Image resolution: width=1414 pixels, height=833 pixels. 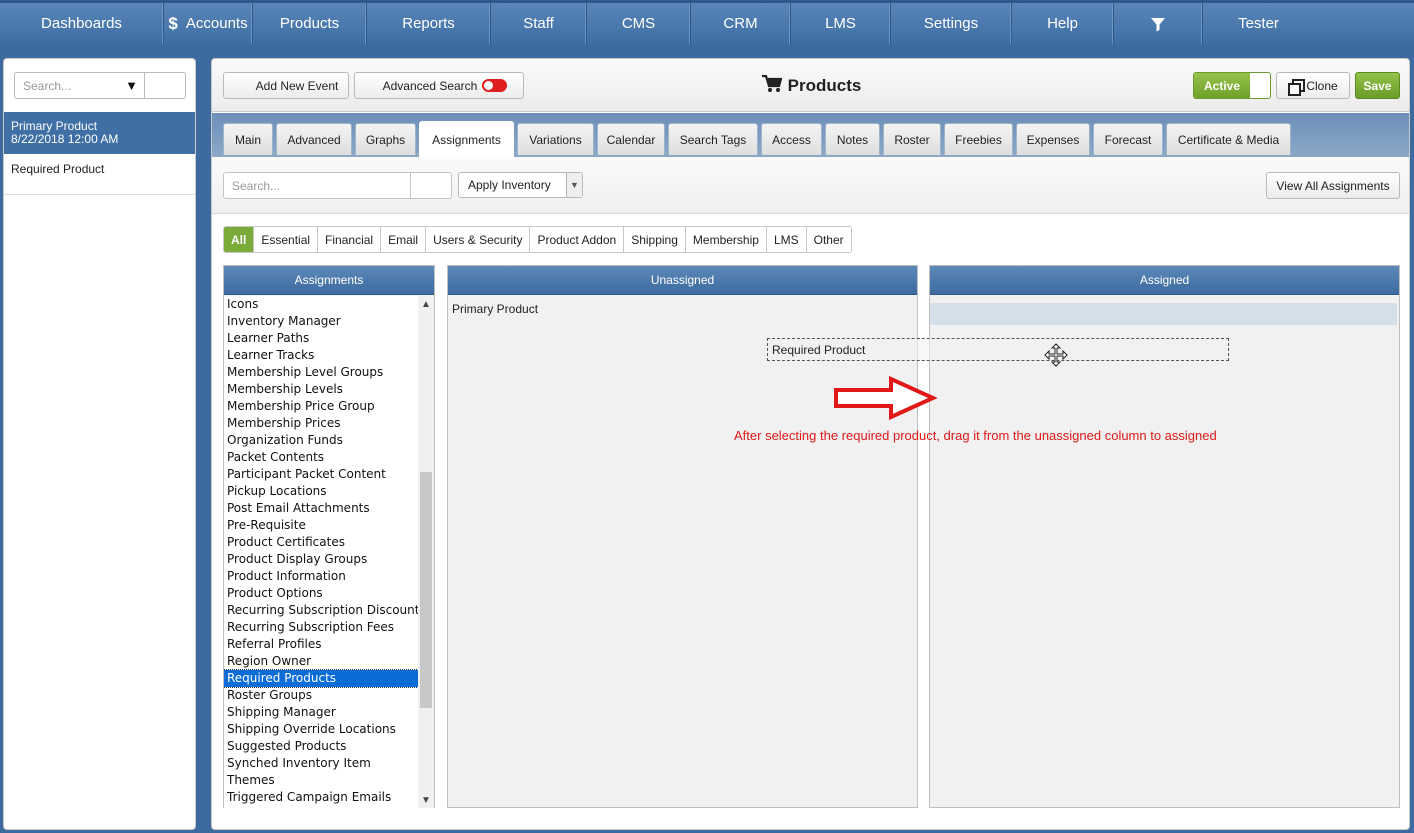 What do you see at coordinates (321, 610) in the screenshot?
I see `assignment-list-item: Recurring Subscription Discounts` at bounding box center [321, 610].